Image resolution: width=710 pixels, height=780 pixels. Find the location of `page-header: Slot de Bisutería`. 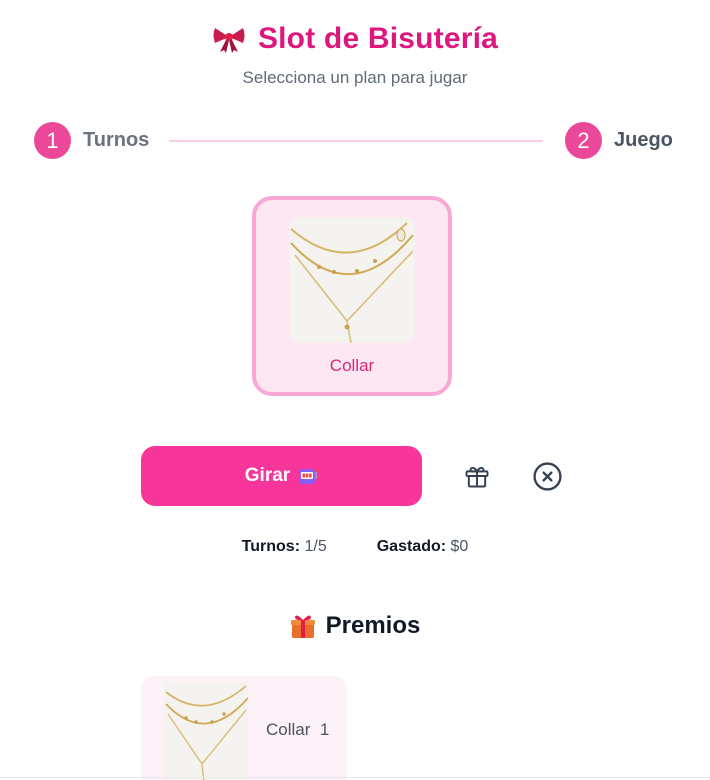

page-header: Slot de Bisutería is located at coordinates (355, 39).